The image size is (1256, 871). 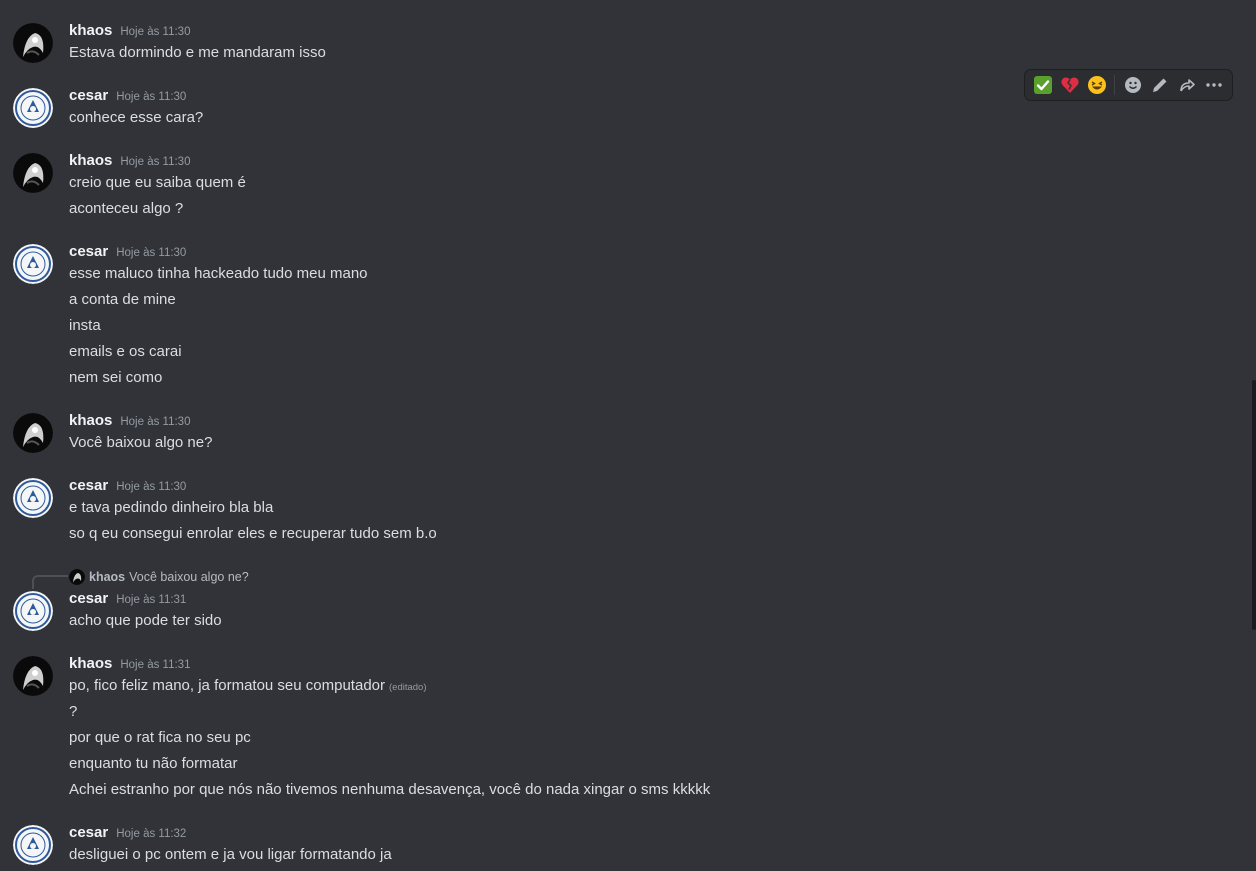 What do you see at coordinates (157, 182) in the screenshot?
I see `message-text: creio que eu saiba quem é` at bounding box center [157, 182].